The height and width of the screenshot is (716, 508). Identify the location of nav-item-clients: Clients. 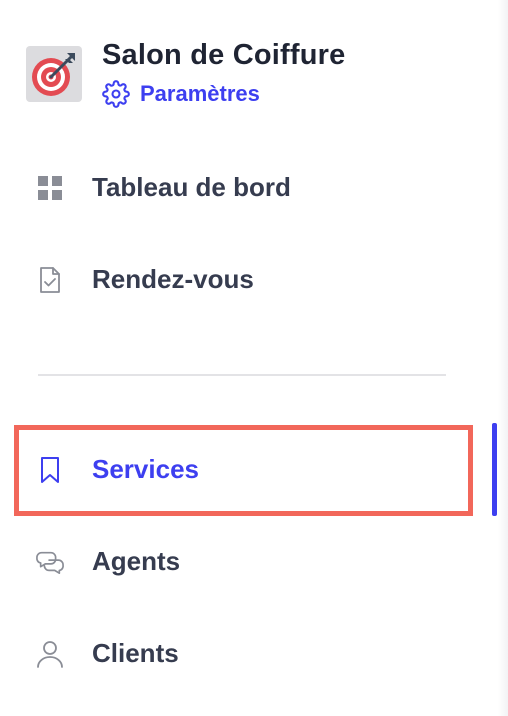
(107, 653).